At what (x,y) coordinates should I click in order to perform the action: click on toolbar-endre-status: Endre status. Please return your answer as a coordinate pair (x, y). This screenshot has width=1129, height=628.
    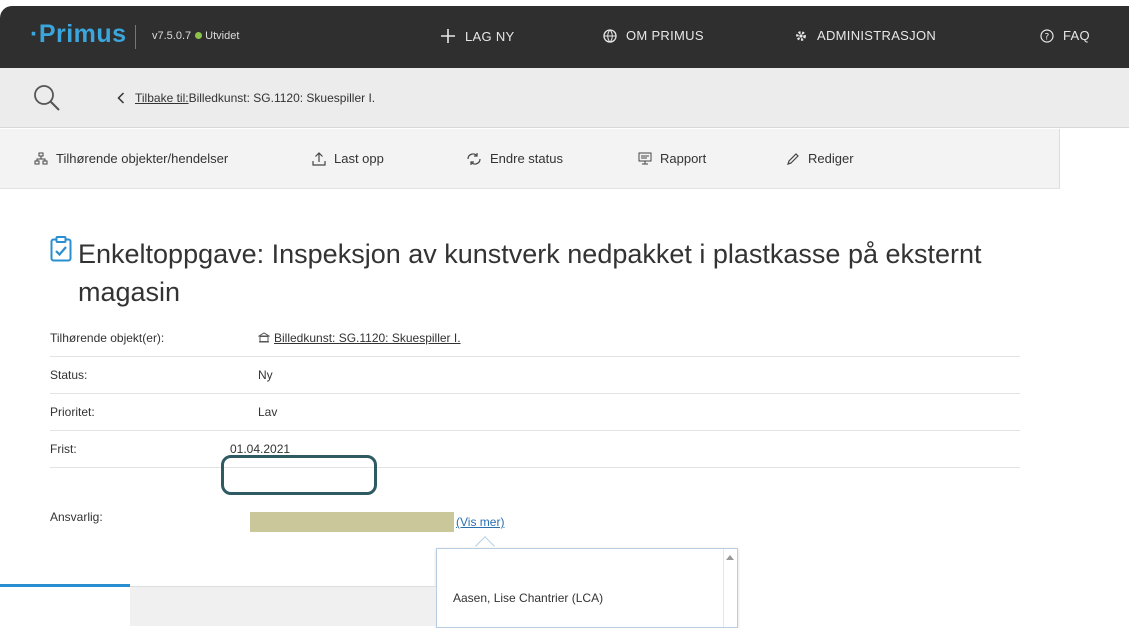
    Looking at the image, I should click on (514, 158).